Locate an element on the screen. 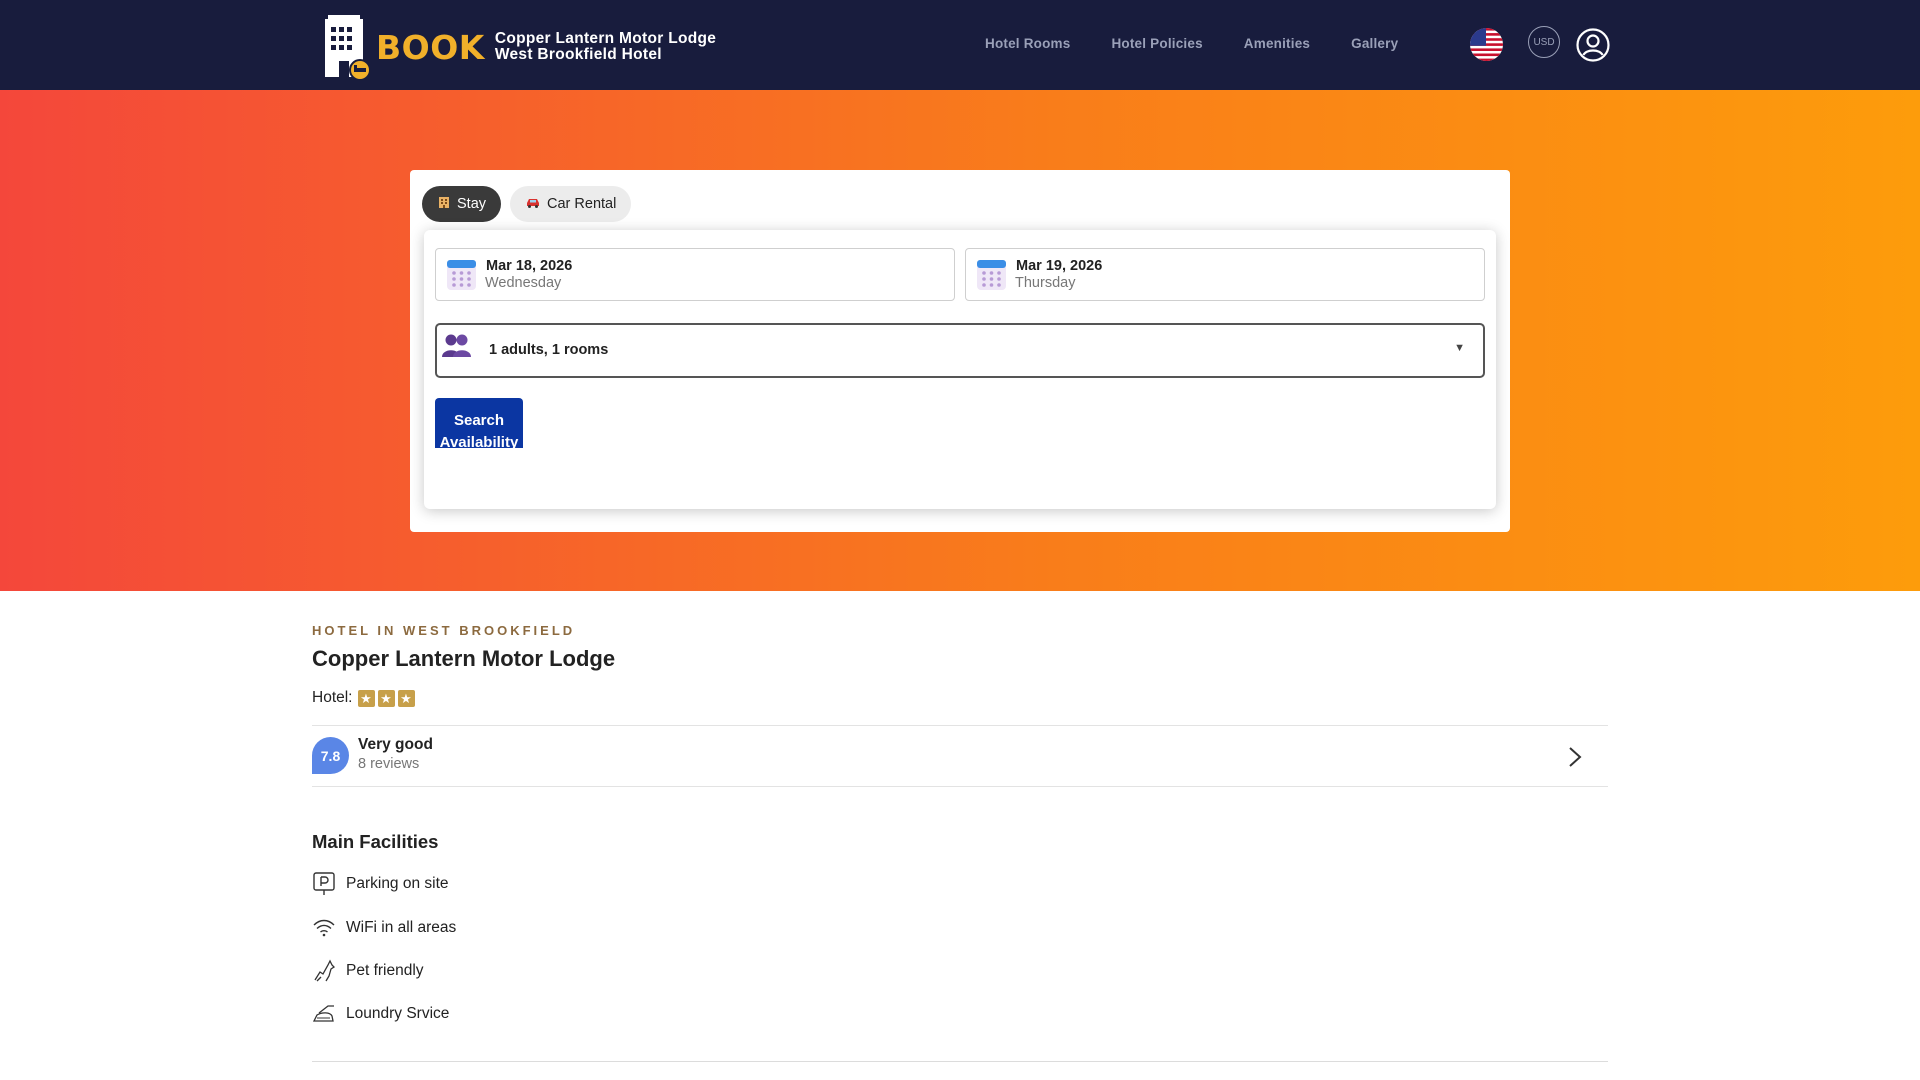 This screenshot has width=1920, height=1080. hotel-icon is located at coordinates (444, 204).